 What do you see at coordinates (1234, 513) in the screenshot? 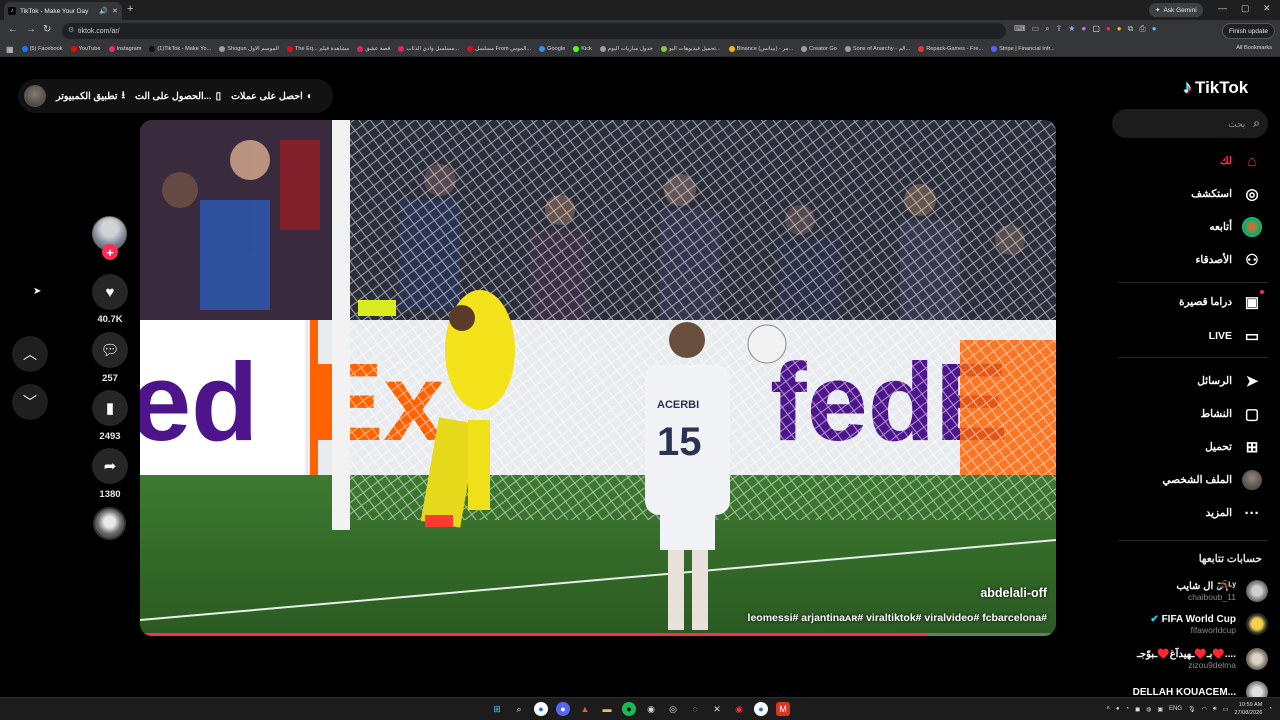
I see `sidebar-item-more: المزيد ···` at bounding box center [1234, 513].